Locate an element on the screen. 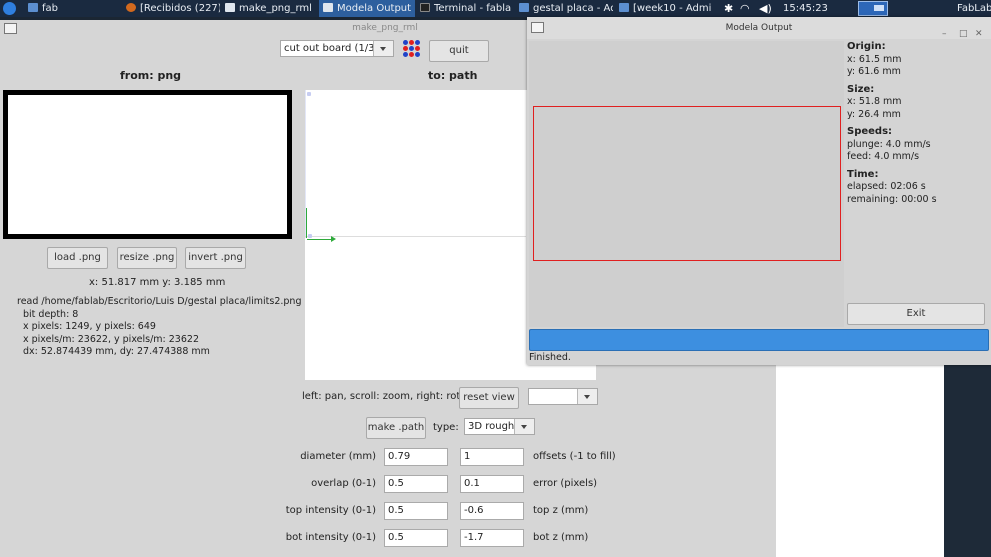 The height and width of the screenshot is (557, 991). background-window is located at coordinates (860, 461).